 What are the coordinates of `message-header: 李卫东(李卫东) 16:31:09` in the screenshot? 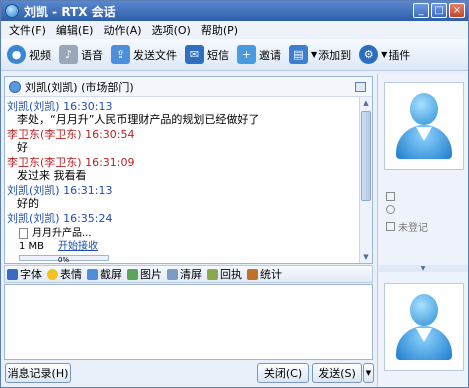 It's located at (71, 162).